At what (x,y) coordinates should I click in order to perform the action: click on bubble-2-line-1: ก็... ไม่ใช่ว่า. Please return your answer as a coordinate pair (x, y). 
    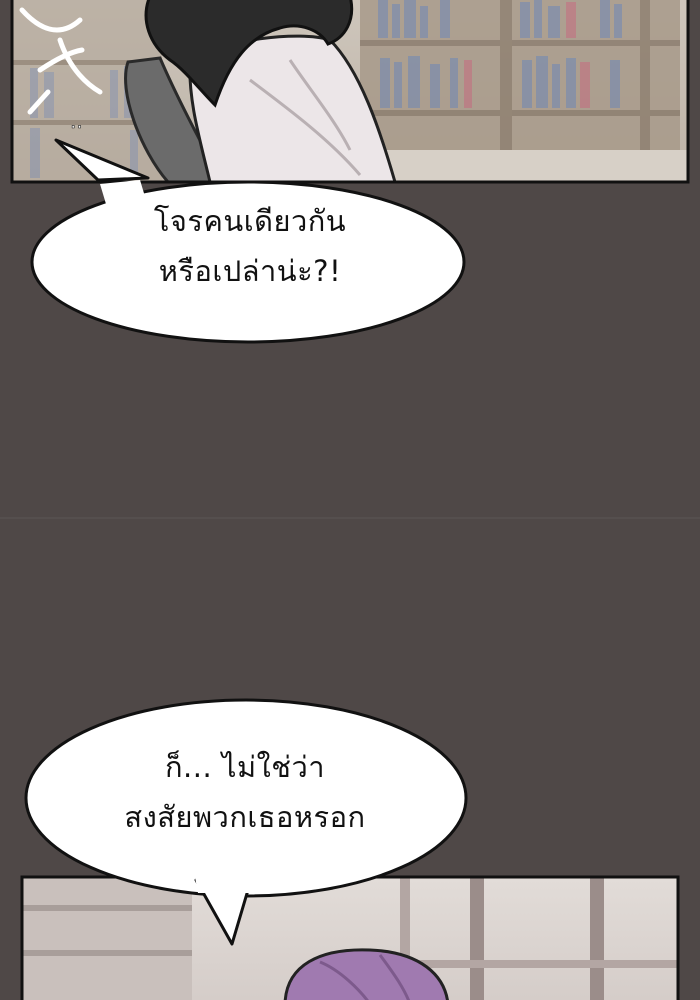
    Looking at the image, I should click on (245, 767).